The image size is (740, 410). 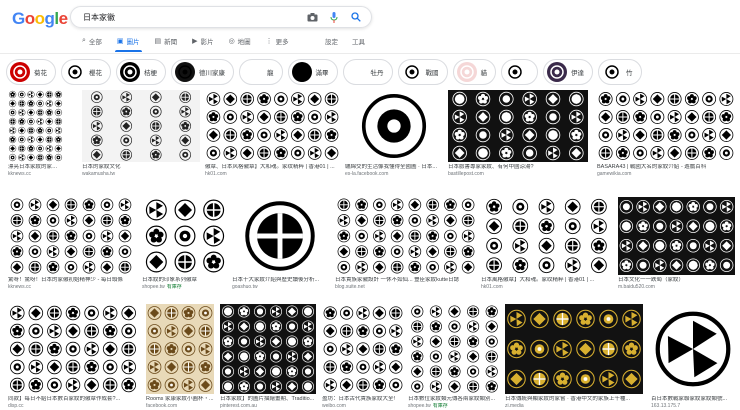 I want to click on result-source: zi.media, so click(x=574, y=406).